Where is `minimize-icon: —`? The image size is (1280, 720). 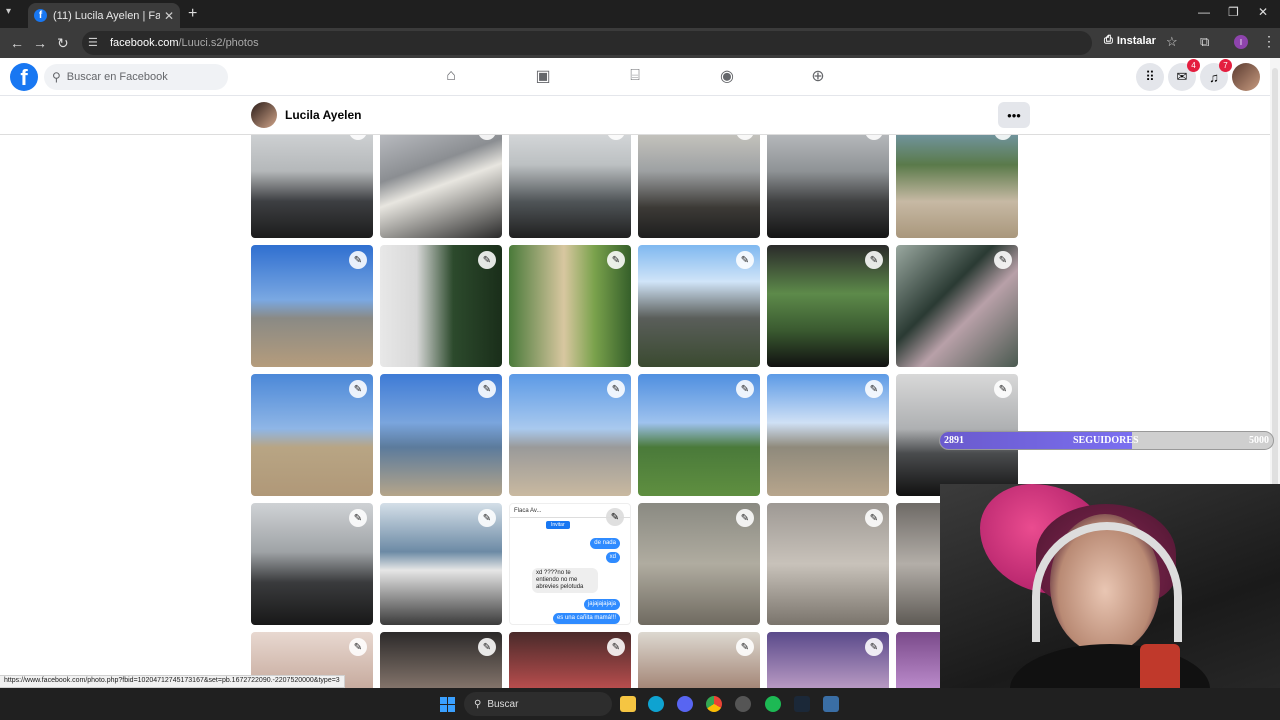
minimize-icon: — is located at coordinates (1204, 12).